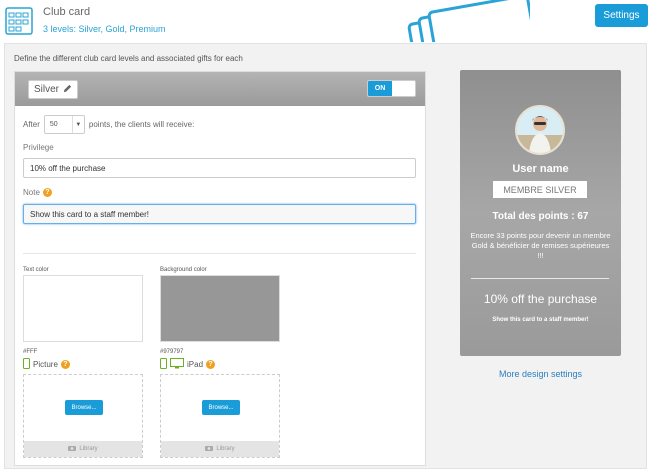  What do you see at coordinates (220, 89) in the screenshot?
I see `level-header: Silver ON` at bounding box center [220, 89].